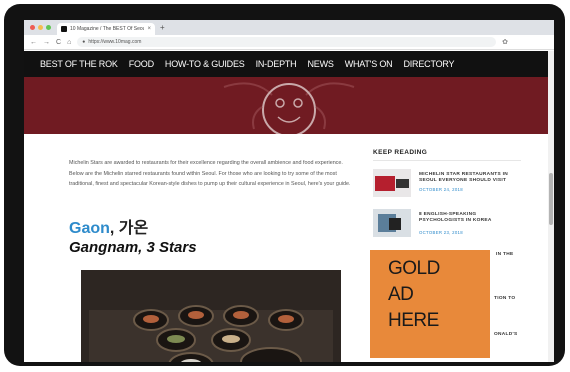 The width and height of the screenshot is (570, 372). I want to click on url-text: https://www.10mag.com, so click(115, 42).